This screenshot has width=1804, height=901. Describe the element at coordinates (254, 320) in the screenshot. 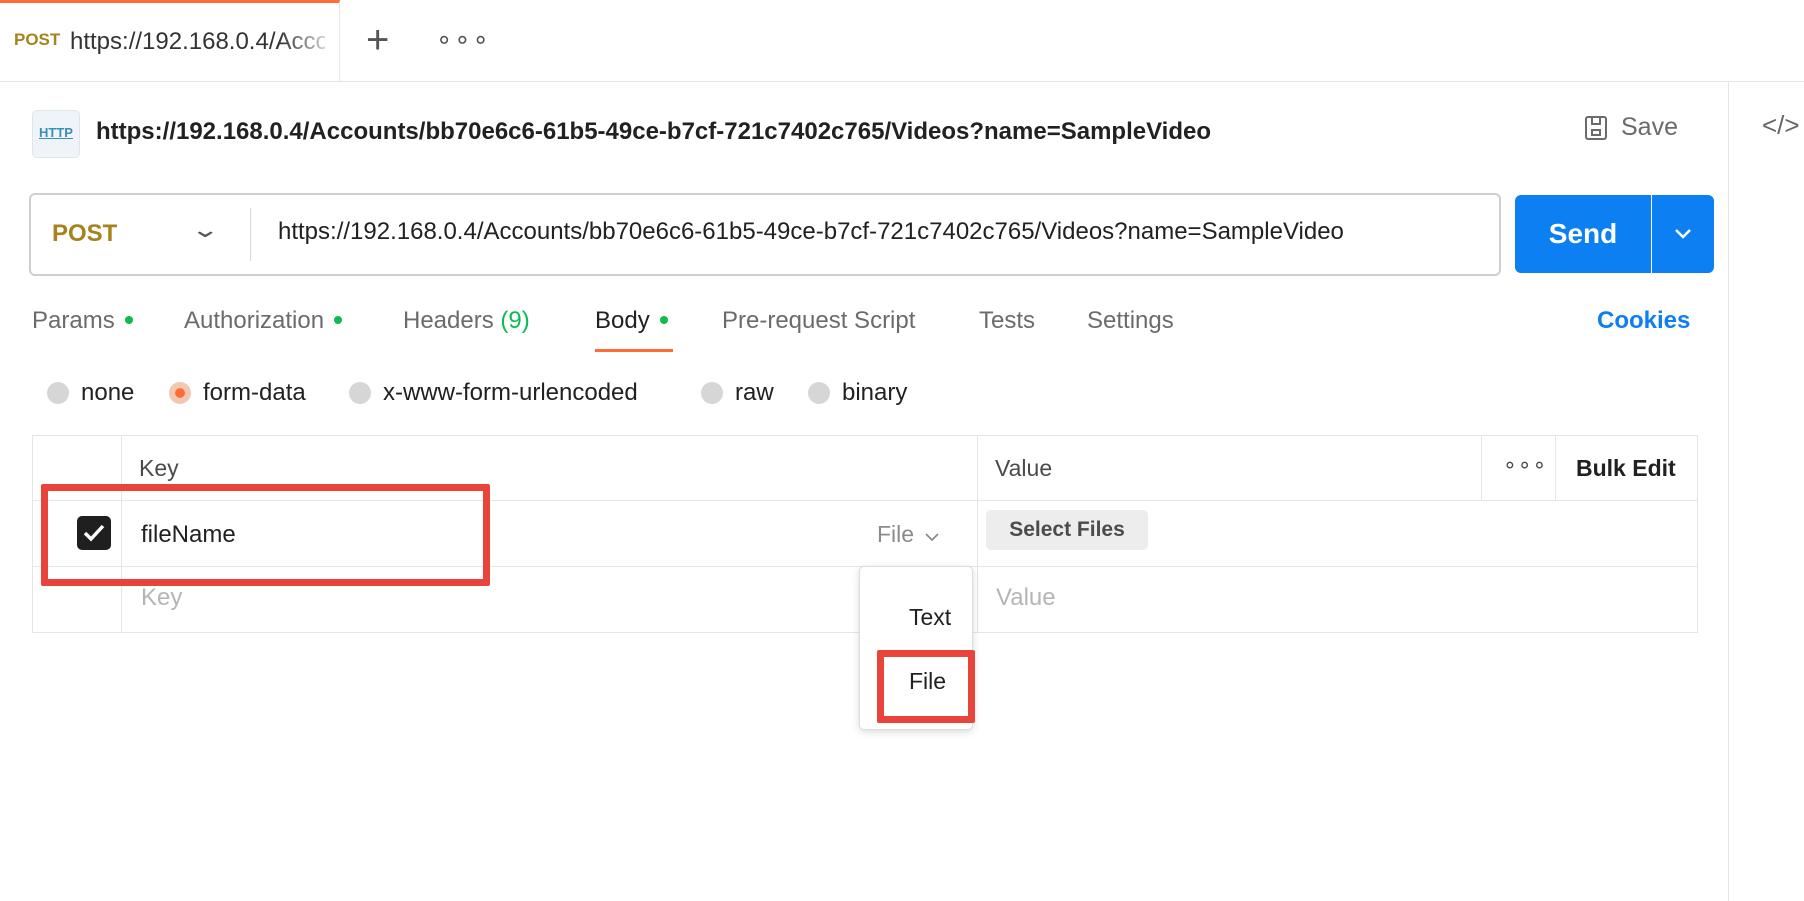

I see `tab-authorization-label: Authorization` at that location.